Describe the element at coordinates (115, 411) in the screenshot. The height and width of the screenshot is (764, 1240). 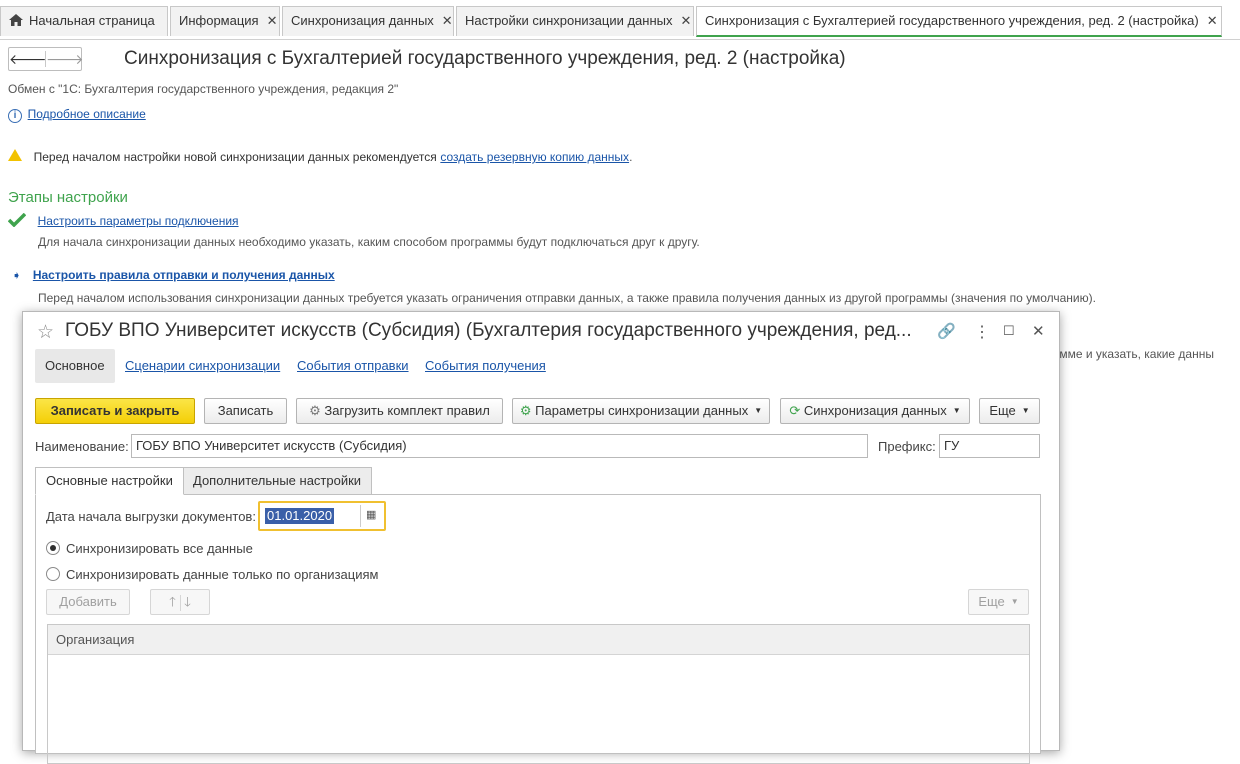
I see `save-close-button: Записать и закрыть` at that location.